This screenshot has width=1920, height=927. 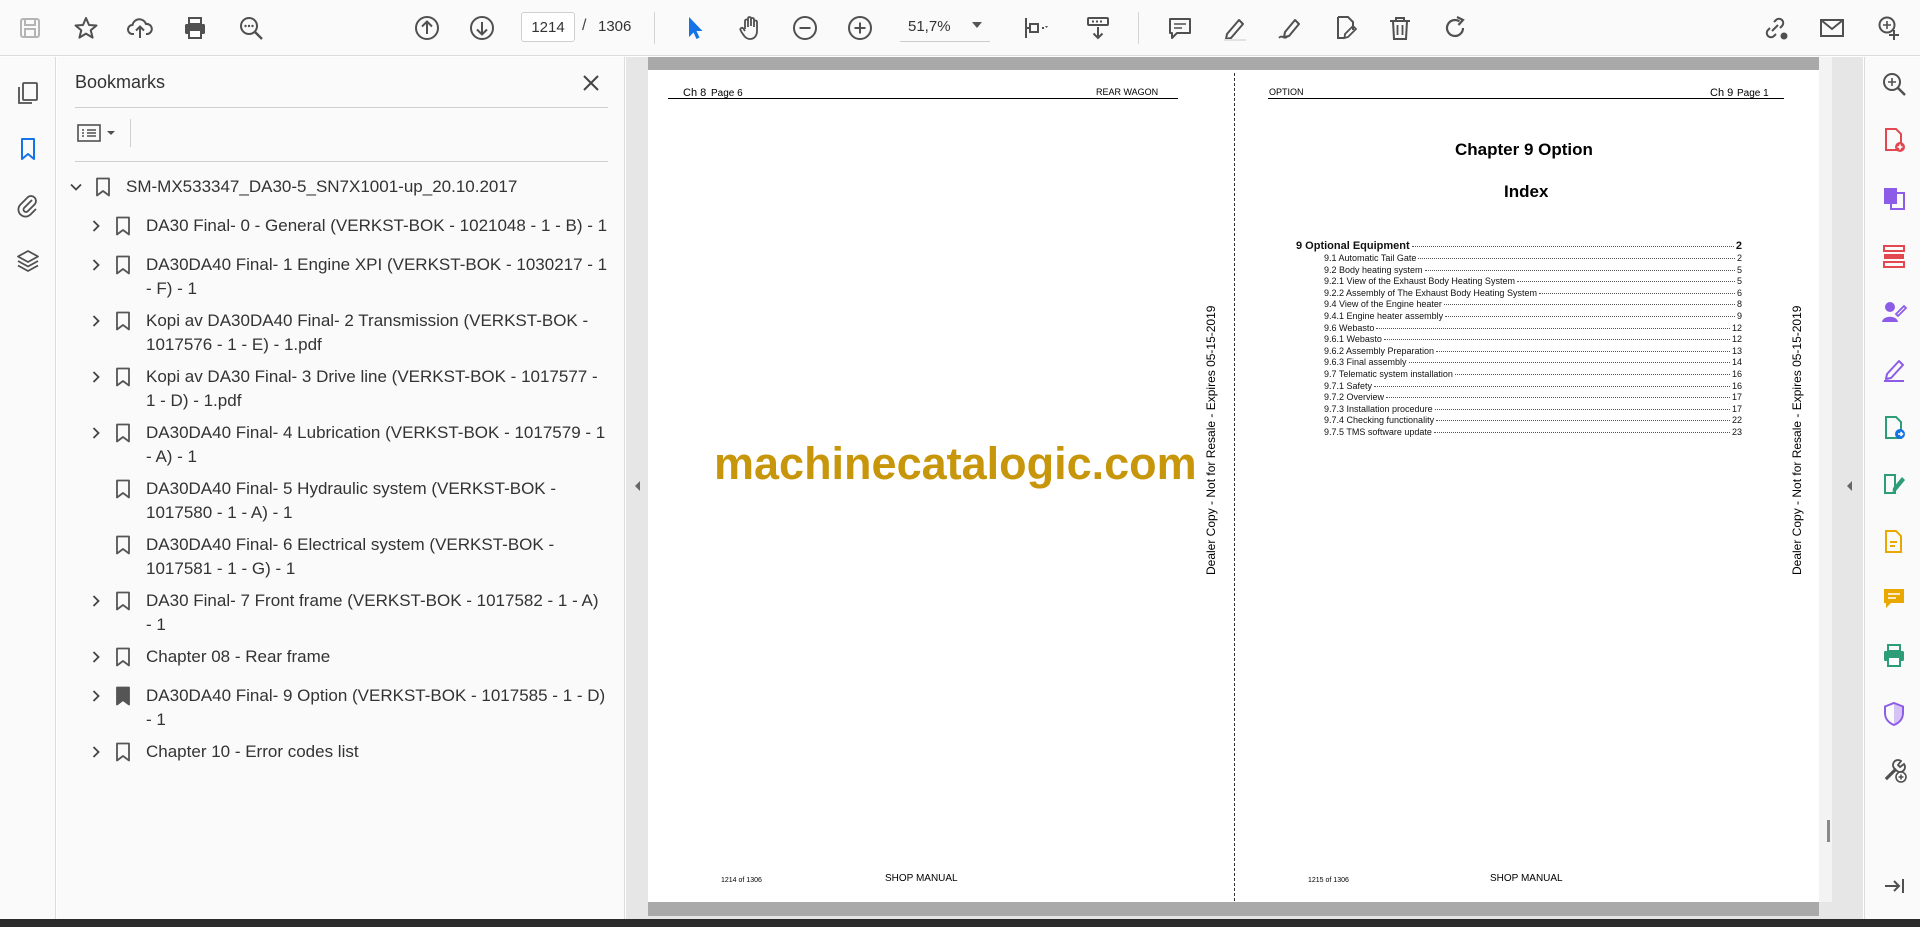 I want to click on hand-tool-icon, so click(x=750, y=28).